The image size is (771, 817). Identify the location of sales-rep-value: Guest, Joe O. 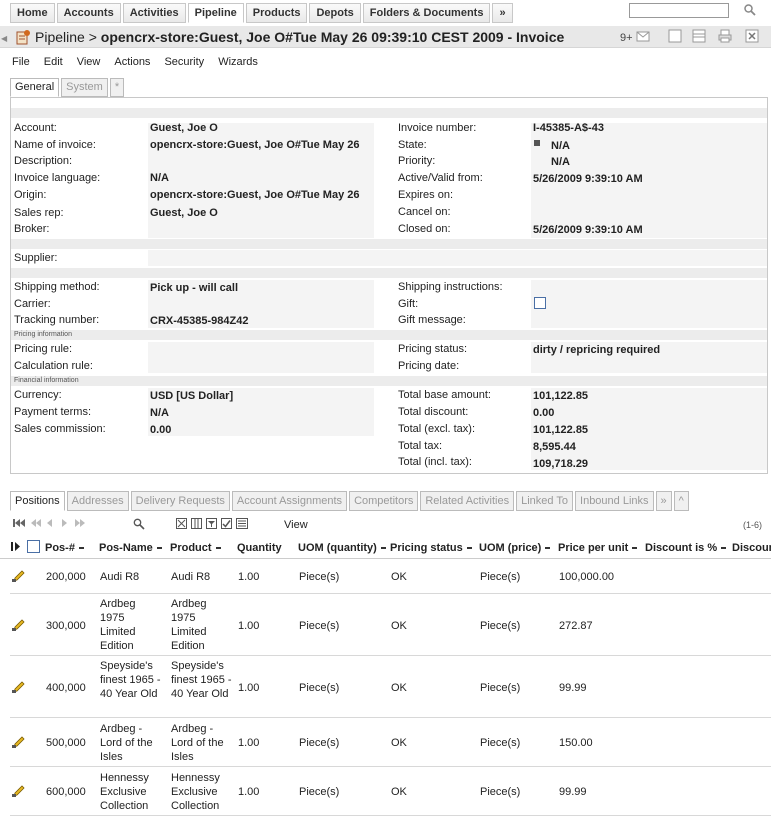
(184, 213).